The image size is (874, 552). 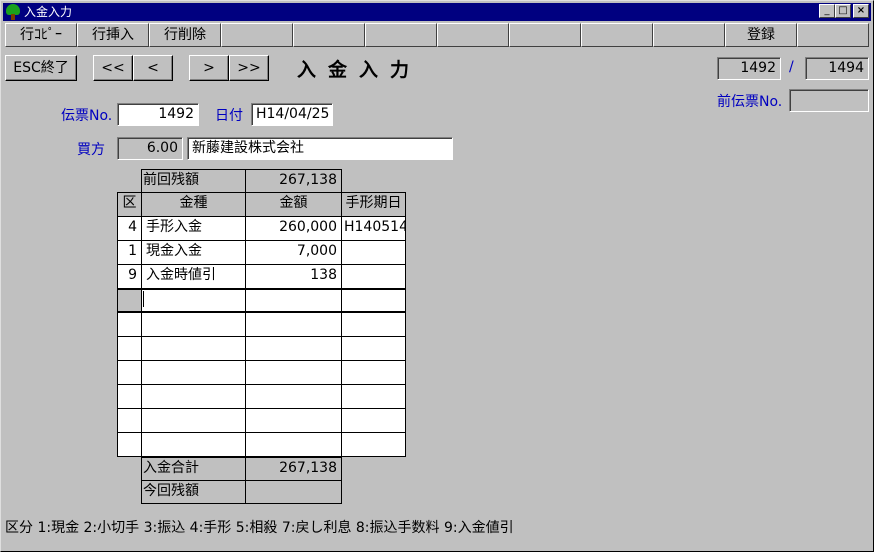 I want to click on current-balance-label: 今回残額, so click(x=193, y=492).